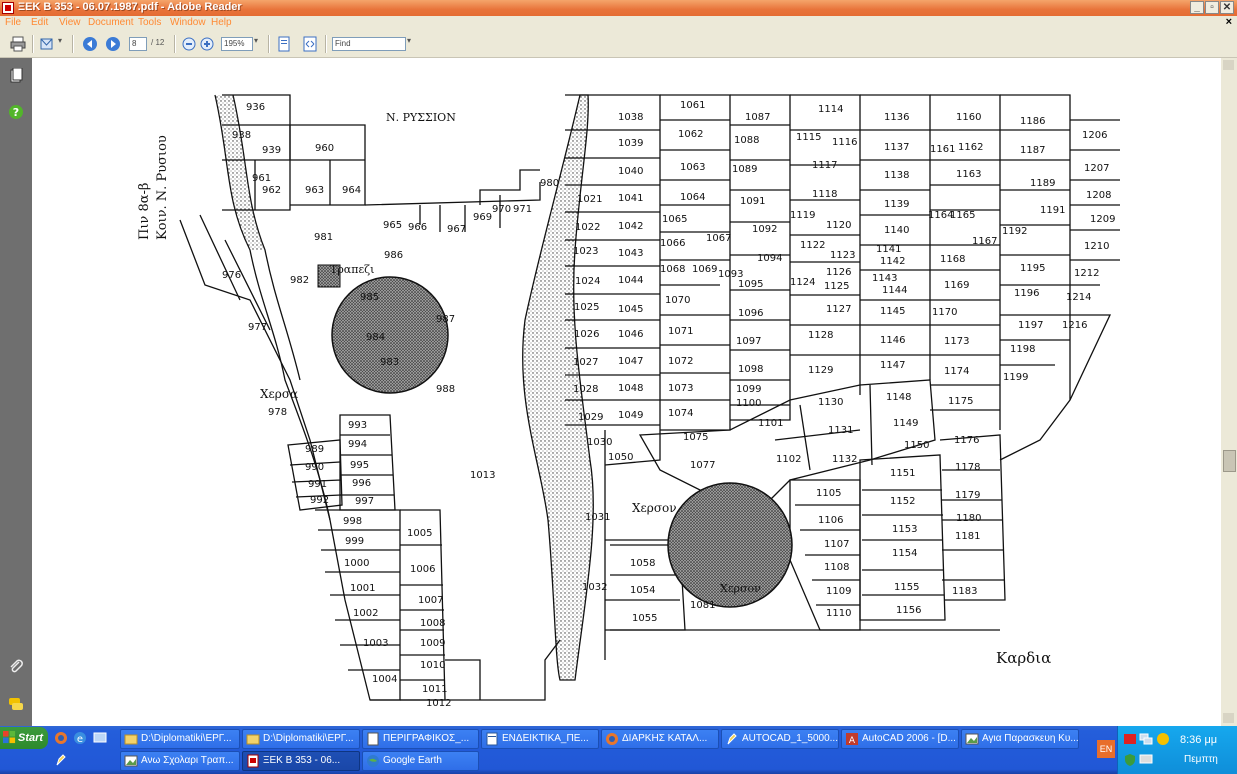 The height and width of the screenshot is (774, 1237). Describe the element at coordinates (90, 44) in the screenshot. I see `previous-page-icon` at that location.